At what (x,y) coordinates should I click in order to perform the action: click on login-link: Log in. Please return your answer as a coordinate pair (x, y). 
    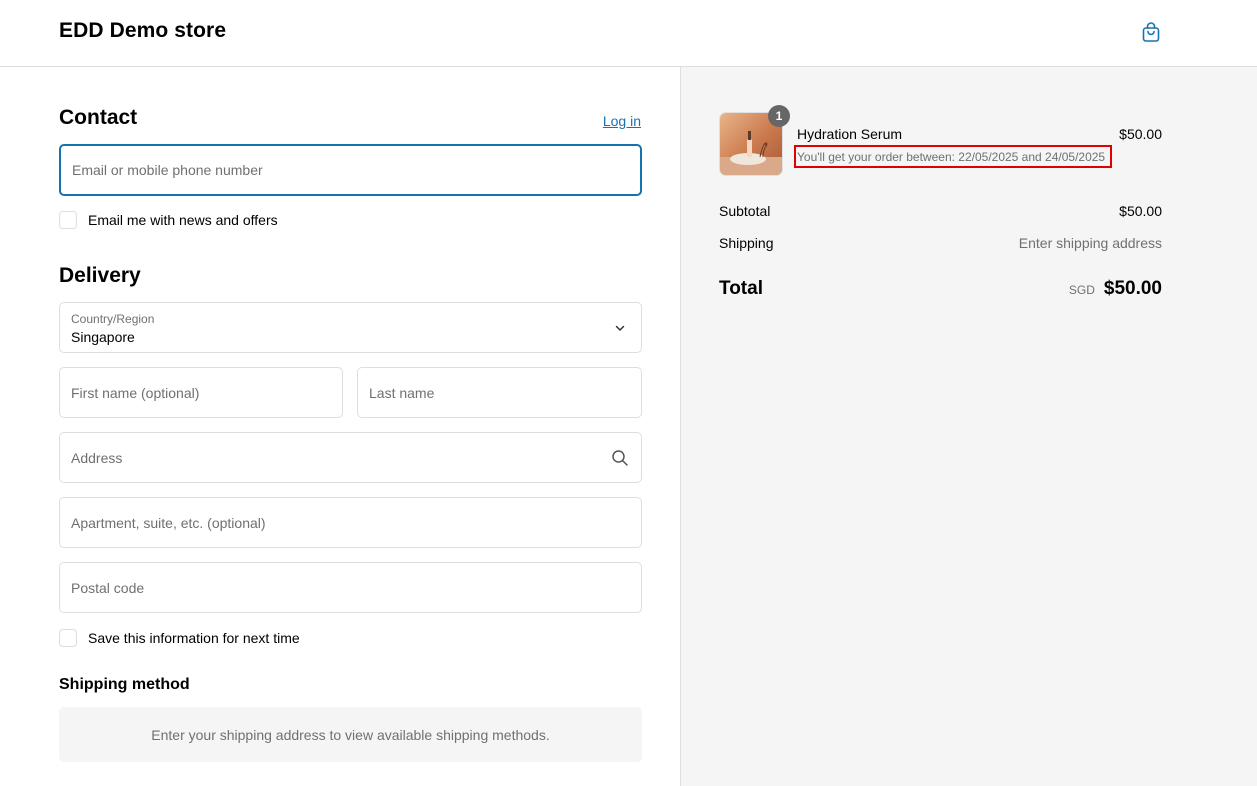
    Looking at the image, I should click on (622, 121).